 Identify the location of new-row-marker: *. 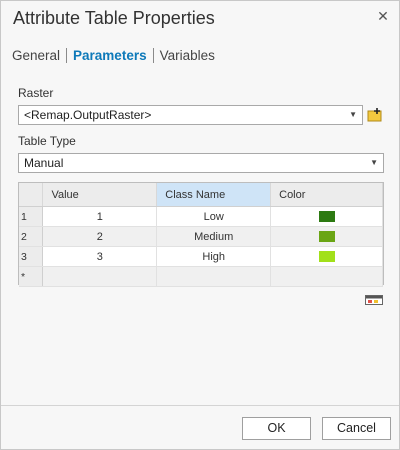
(31, 276).